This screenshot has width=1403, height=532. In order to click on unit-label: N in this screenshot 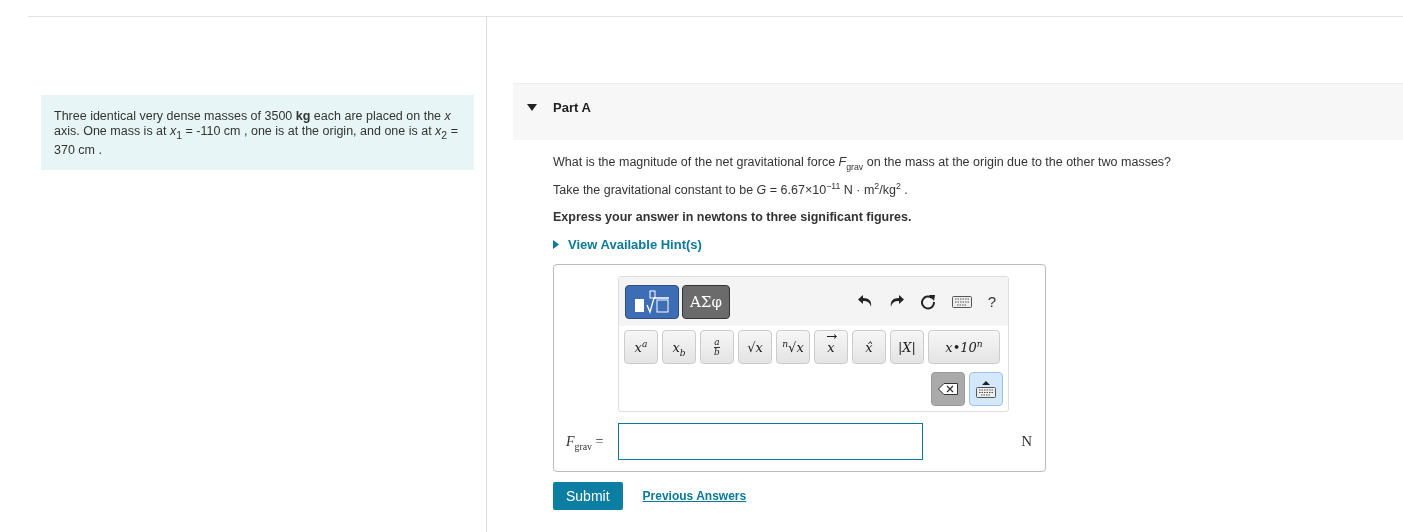, I will do `click(1026, 441)`.